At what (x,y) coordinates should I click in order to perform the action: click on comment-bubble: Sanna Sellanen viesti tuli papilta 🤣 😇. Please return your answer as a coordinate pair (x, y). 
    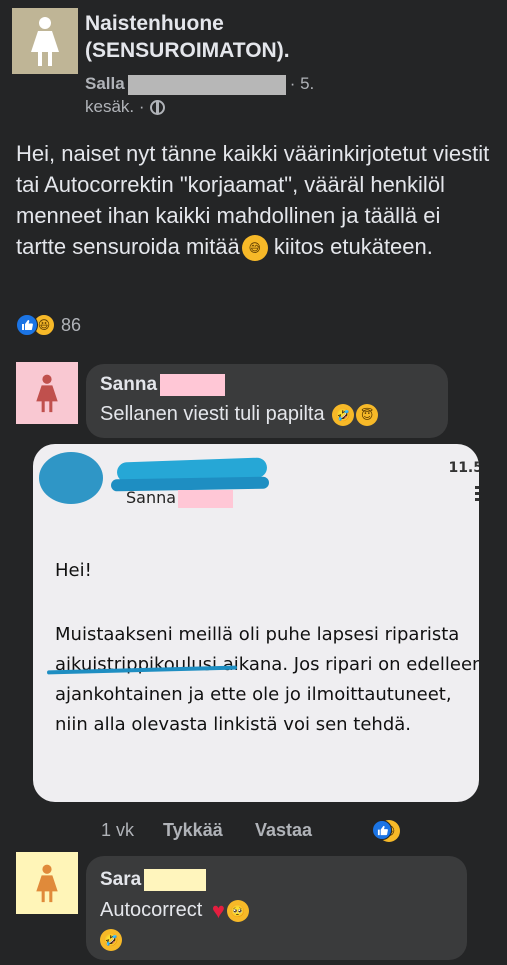
    Looking at the image, I should click on (267, 401).